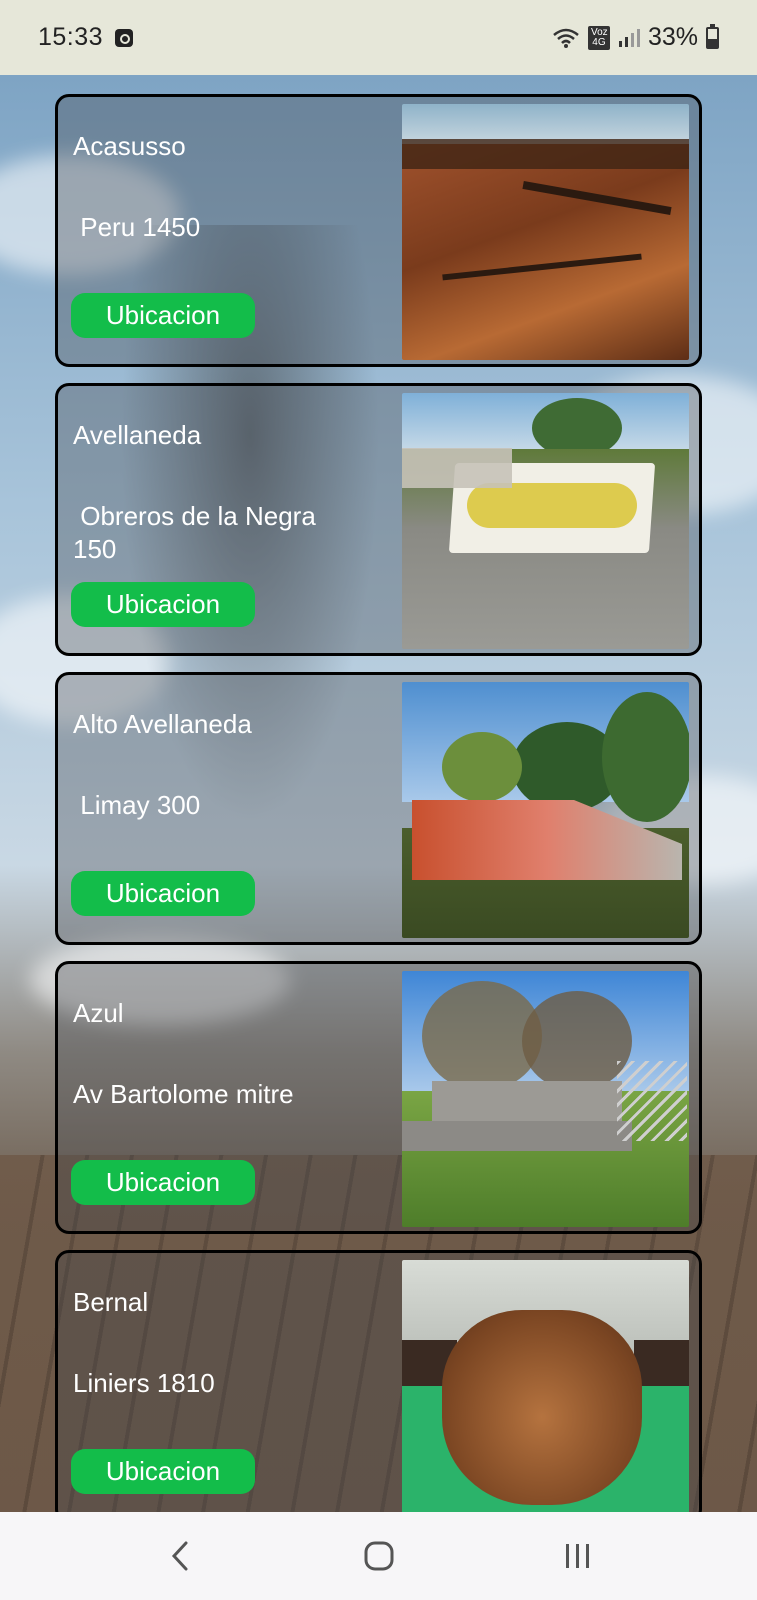  I want to click on park-card: Alto Avellaneda Limay 300 Ubicacion, so click(378, 808).